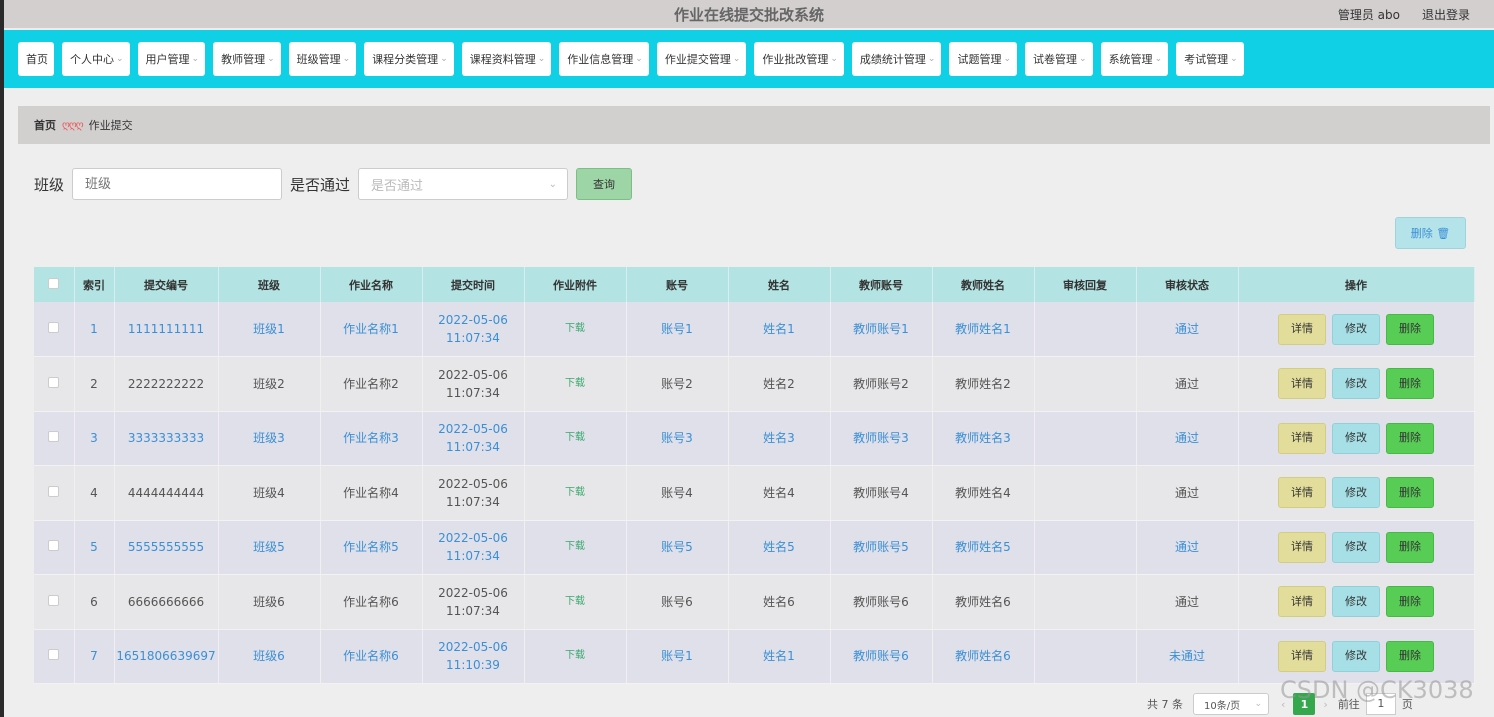 This screenshot has width=1494, height=717. Describe the element at coordinates (983, 59) in the screenshot. I see `nav-item-11: 试题管理 ⌄` at that location.